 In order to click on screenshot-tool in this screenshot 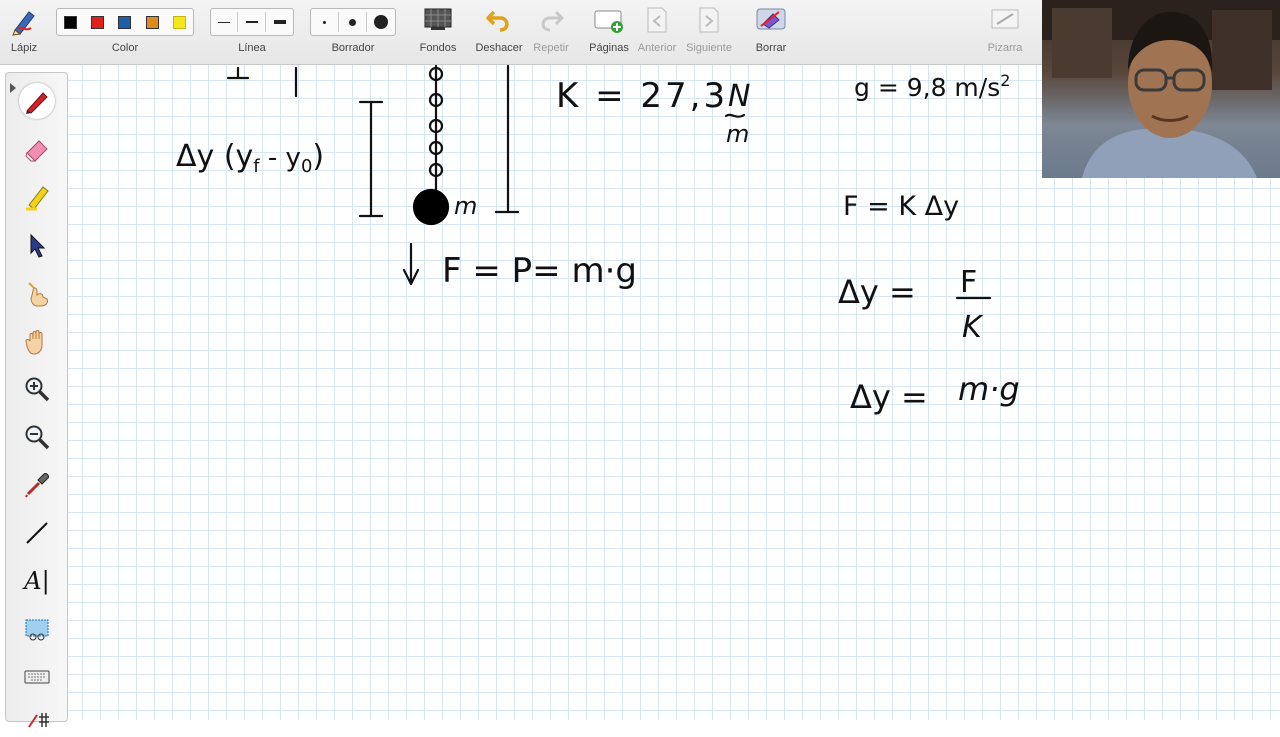, I will do `click(37, 629)`.